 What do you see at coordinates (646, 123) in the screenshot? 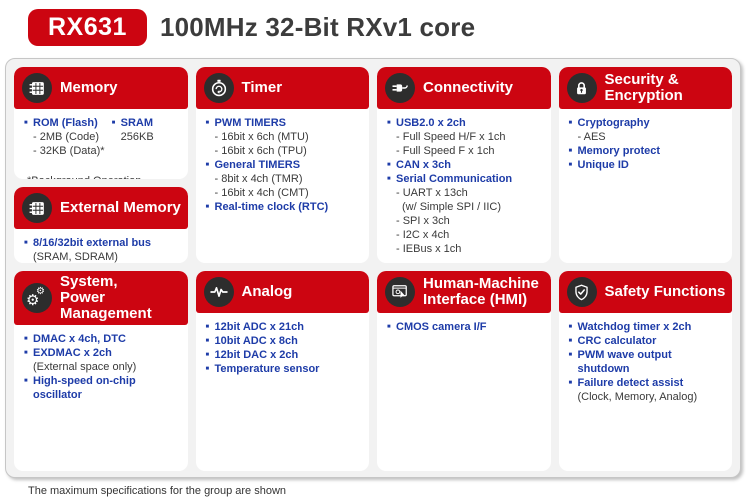
I see `feature-item: Cryptography` at bounding box center [646, 123].